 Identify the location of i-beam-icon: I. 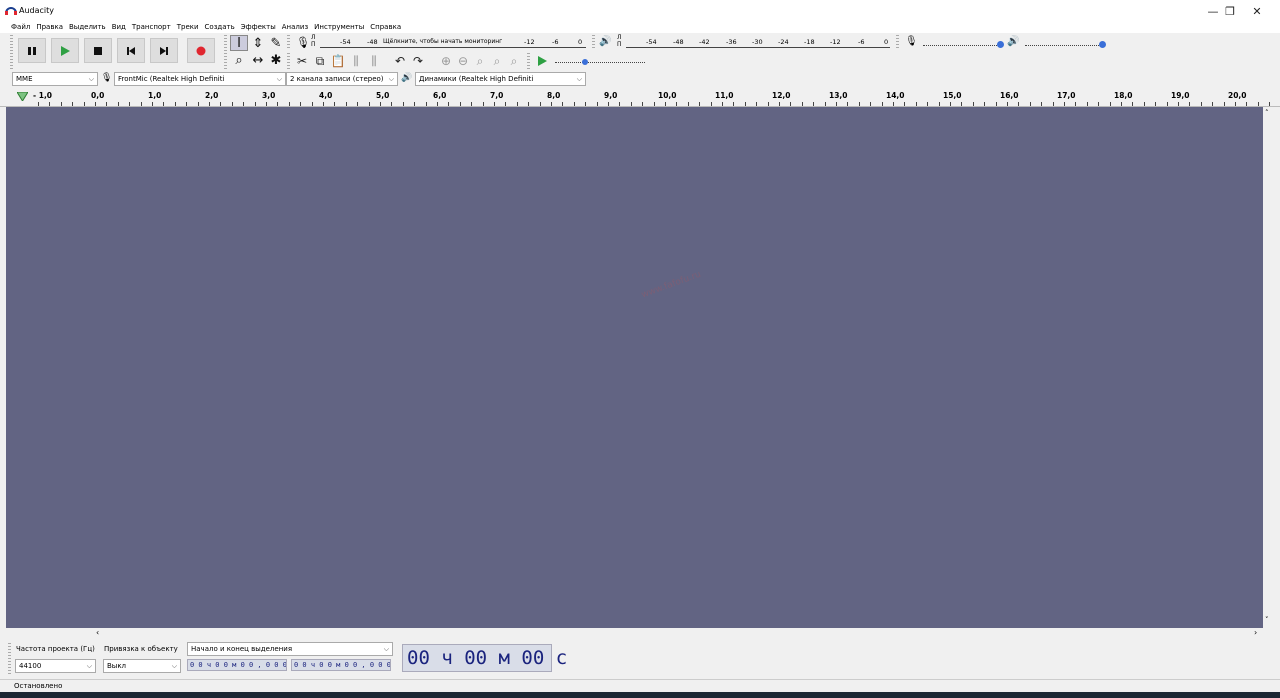
(239, 43).